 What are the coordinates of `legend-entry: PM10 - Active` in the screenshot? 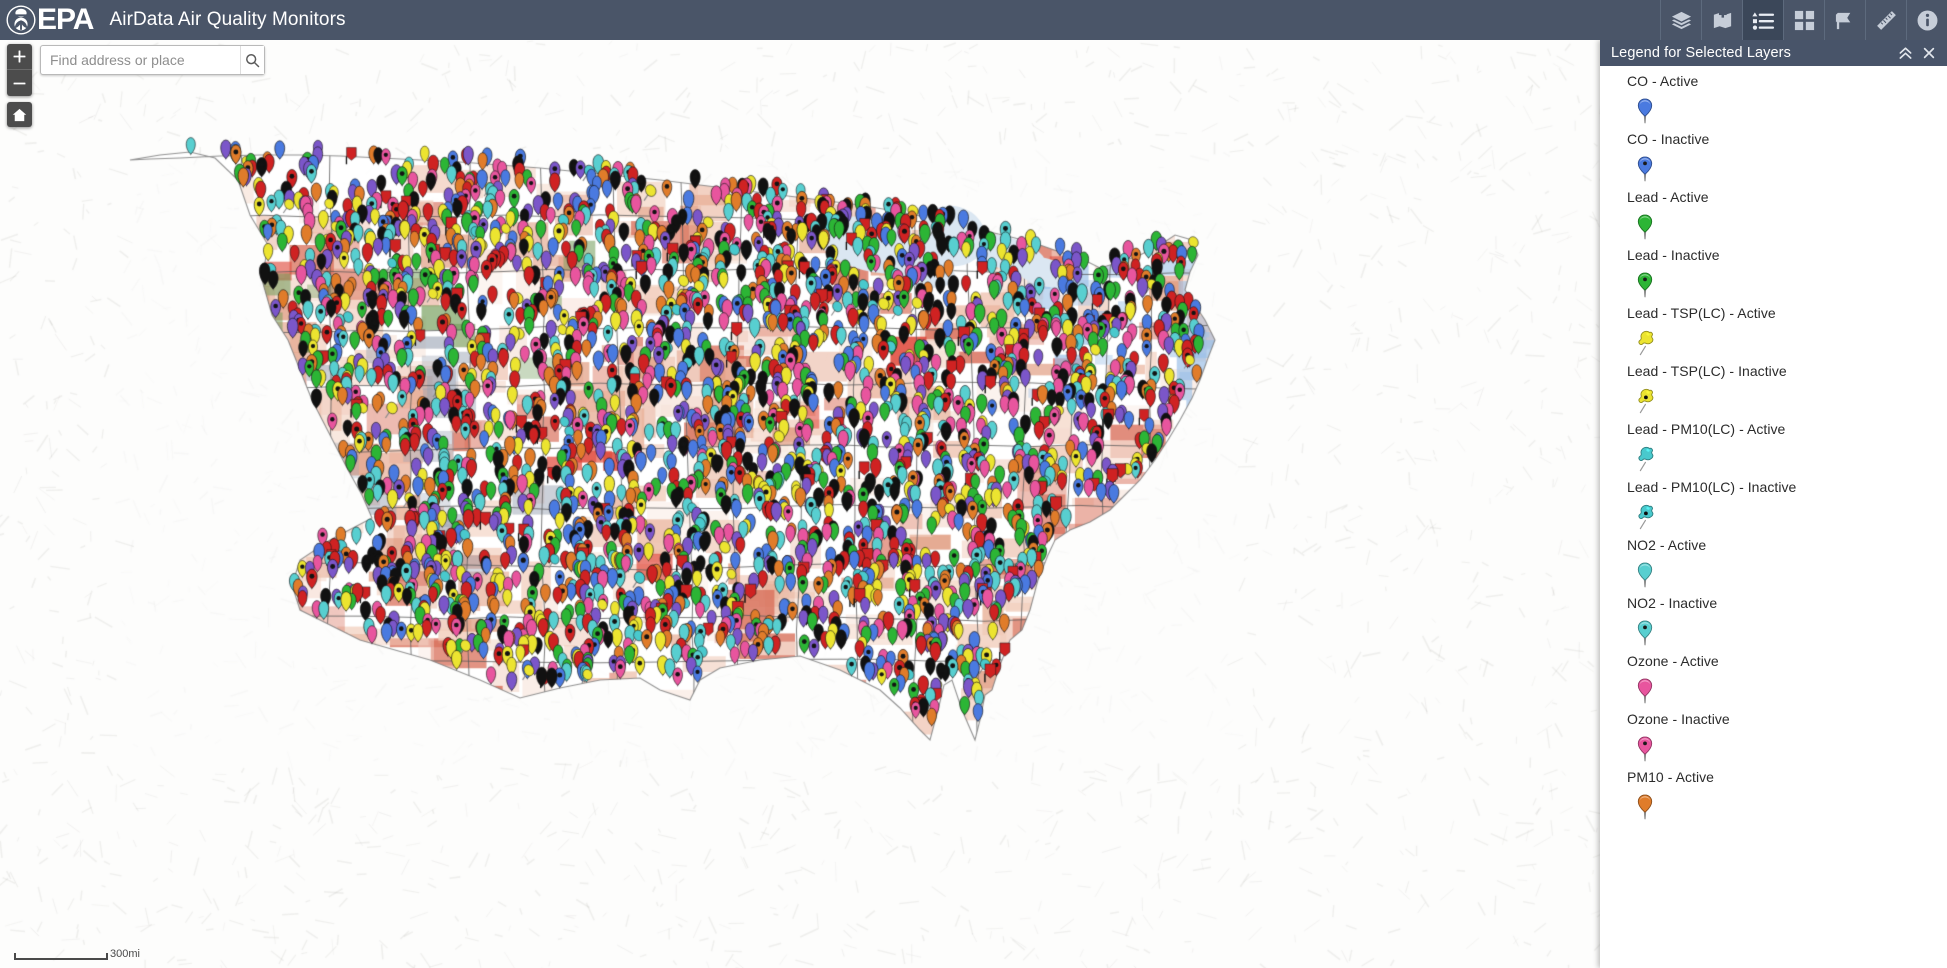 It's located at (1773, 797).